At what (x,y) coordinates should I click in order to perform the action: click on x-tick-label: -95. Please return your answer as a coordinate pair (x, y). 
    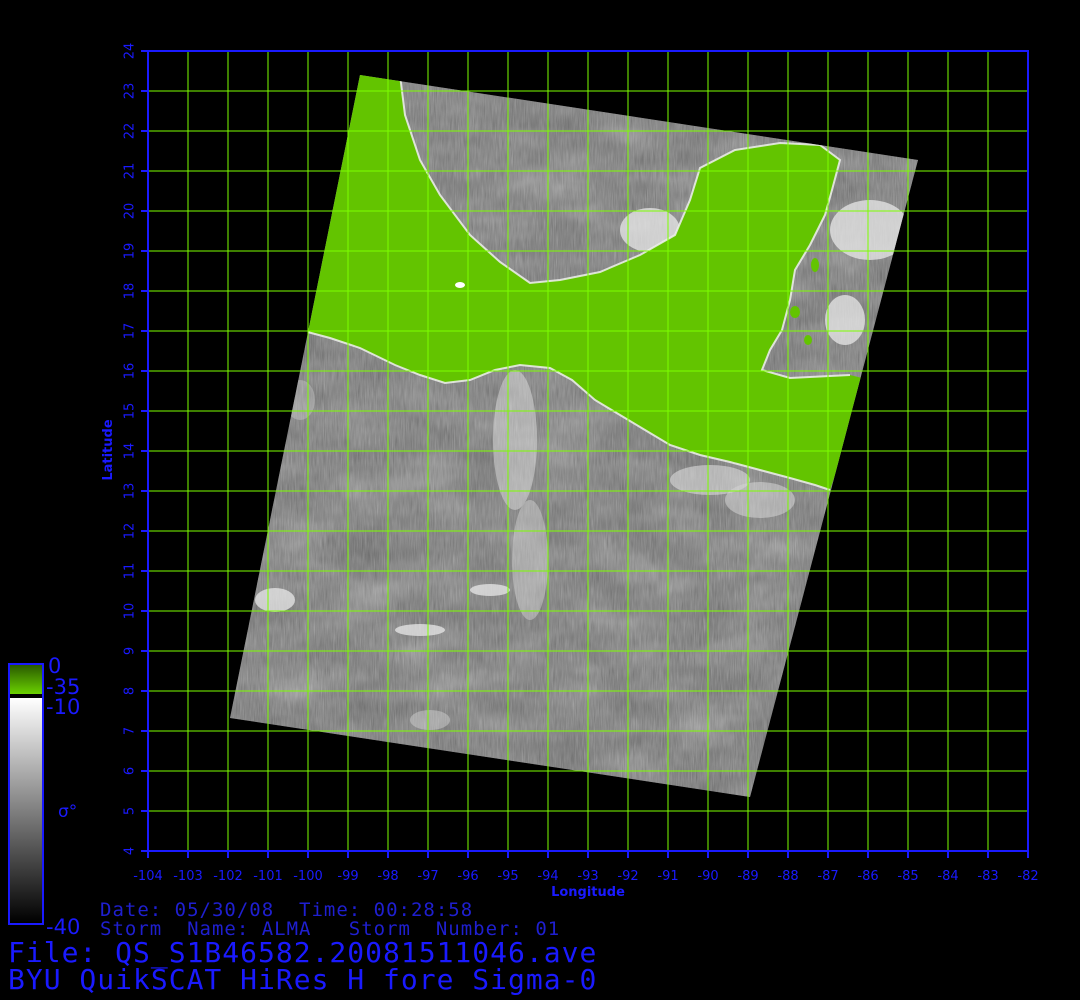
    Looking at the image, I should click on (507, 876).